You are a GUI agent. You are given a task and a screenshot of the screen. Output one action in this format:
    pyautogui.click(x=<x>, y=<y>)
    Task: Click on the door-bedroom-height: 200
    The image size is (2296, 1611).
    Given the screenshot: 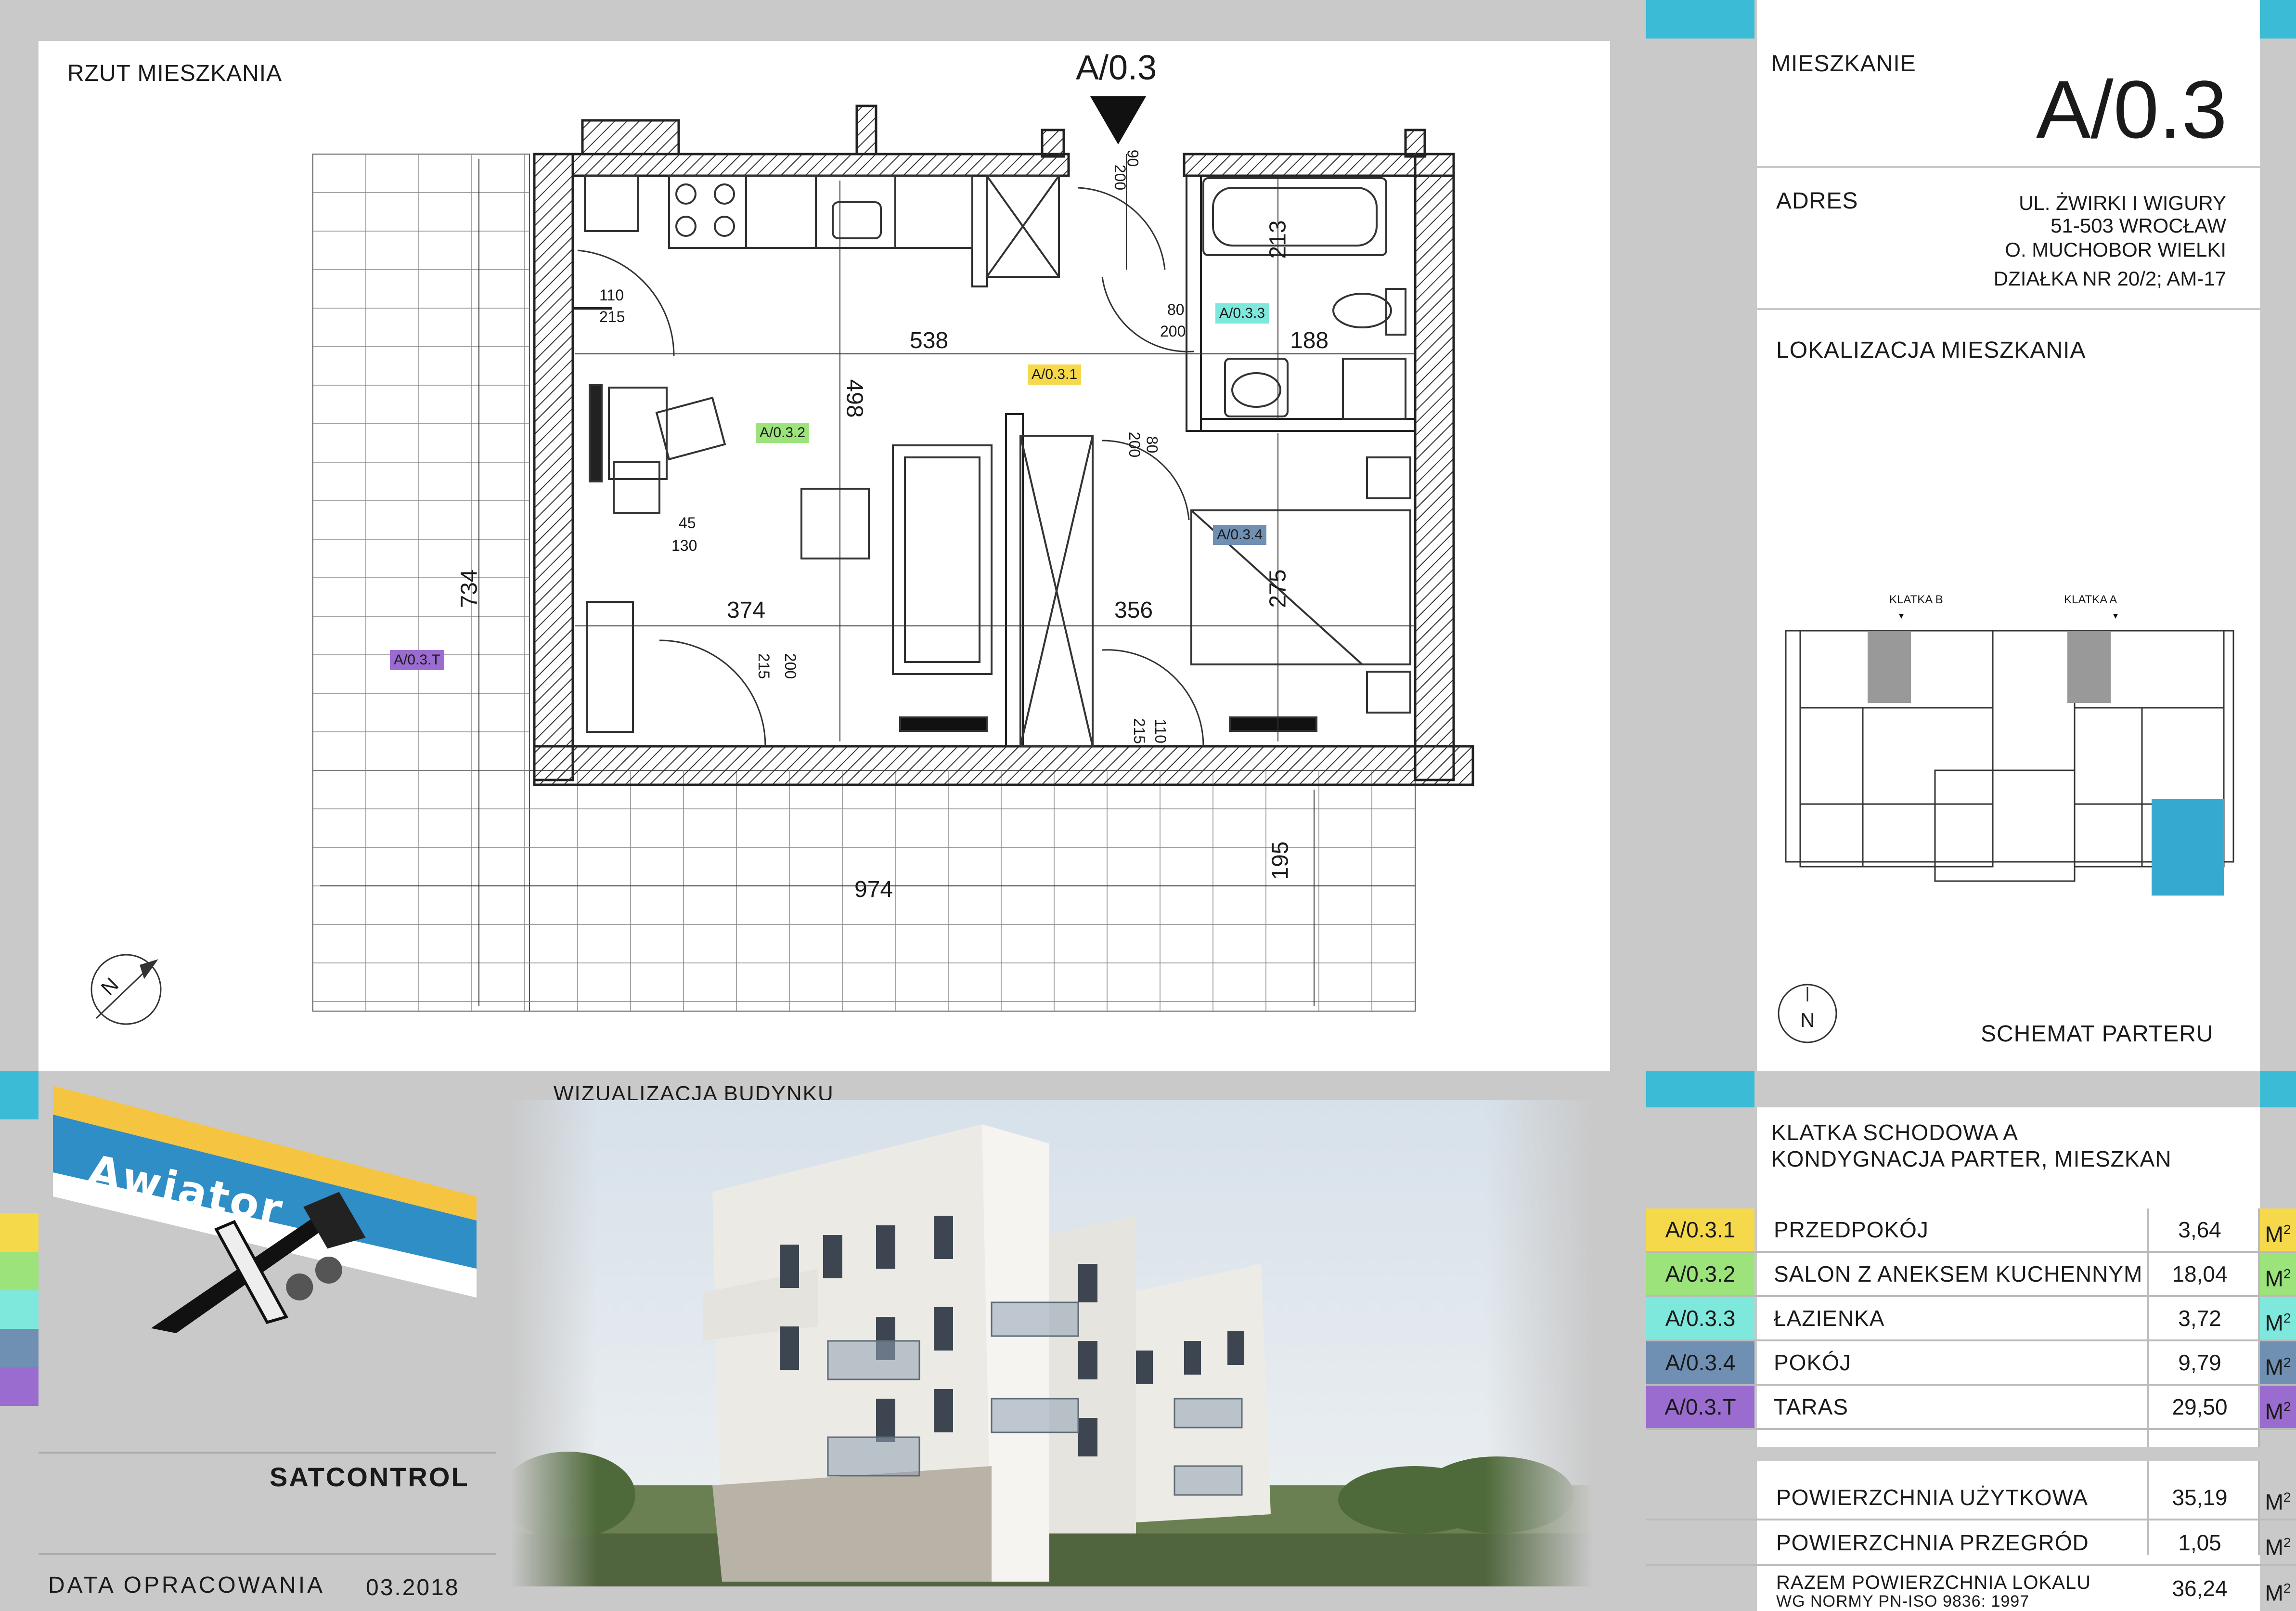 What is the action you would take?
    pyautogui.click(x=1135, y=445)
    